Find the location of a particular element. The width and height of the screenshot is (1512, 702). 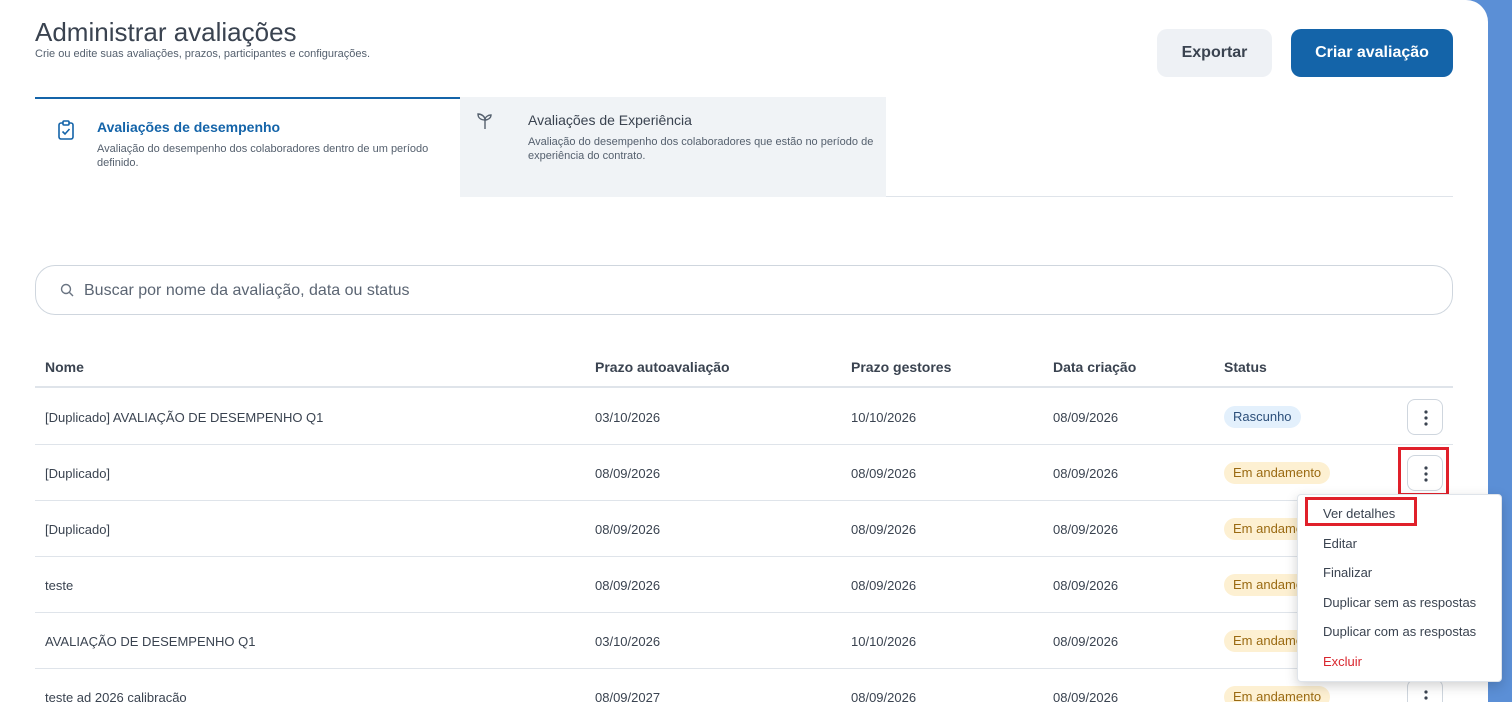

tab-title: Avaliações de desempenho is located at coordinates (189, 127).